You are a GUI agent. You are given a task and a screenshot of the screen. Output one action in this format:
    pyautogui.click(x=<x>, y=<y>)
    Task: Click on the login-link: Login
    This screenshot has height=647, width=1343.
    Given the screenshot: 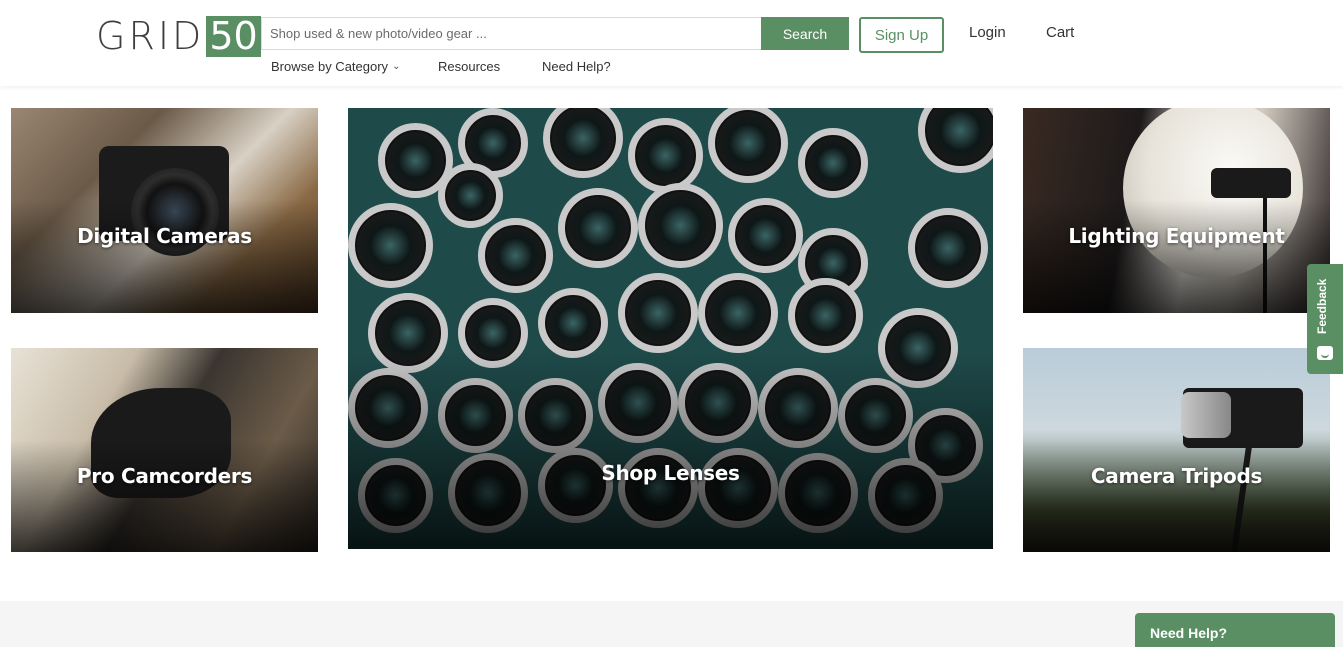 What is the action you would take?
    pyautogui.click(x=987, y=32)
    